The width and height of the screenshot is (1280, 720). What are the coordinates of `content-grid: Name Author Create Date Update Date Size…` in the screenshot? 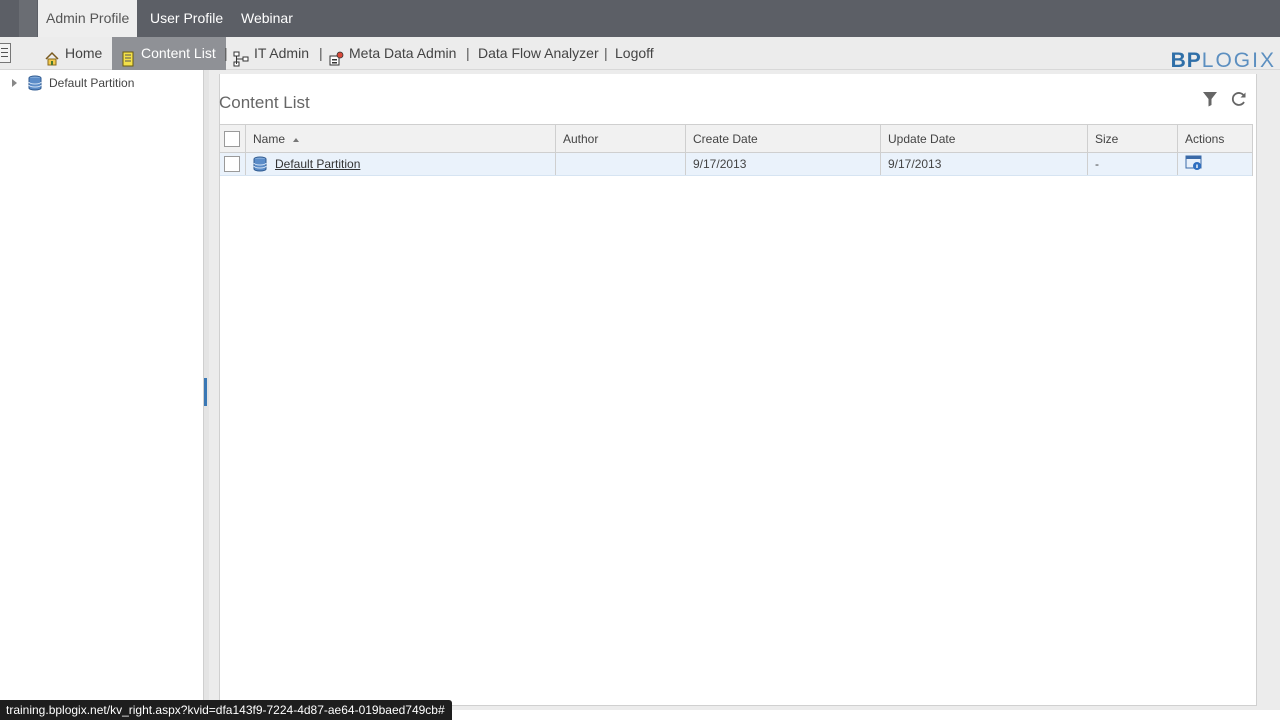 It's located at (736, 150).